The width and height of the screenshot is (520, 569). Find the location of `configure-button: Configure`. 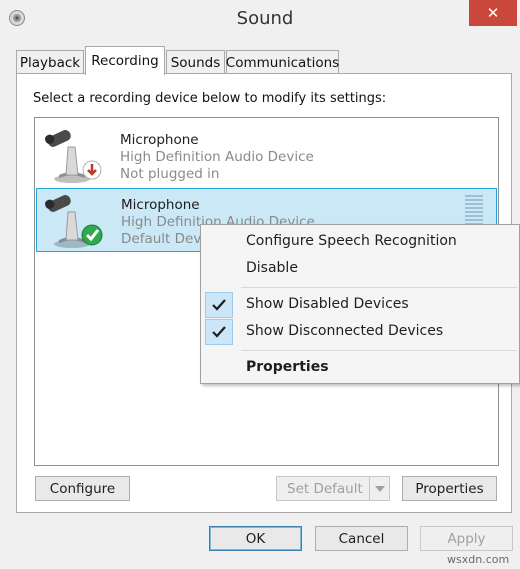

configure-button: Configure is located at coordinates (82, 488).